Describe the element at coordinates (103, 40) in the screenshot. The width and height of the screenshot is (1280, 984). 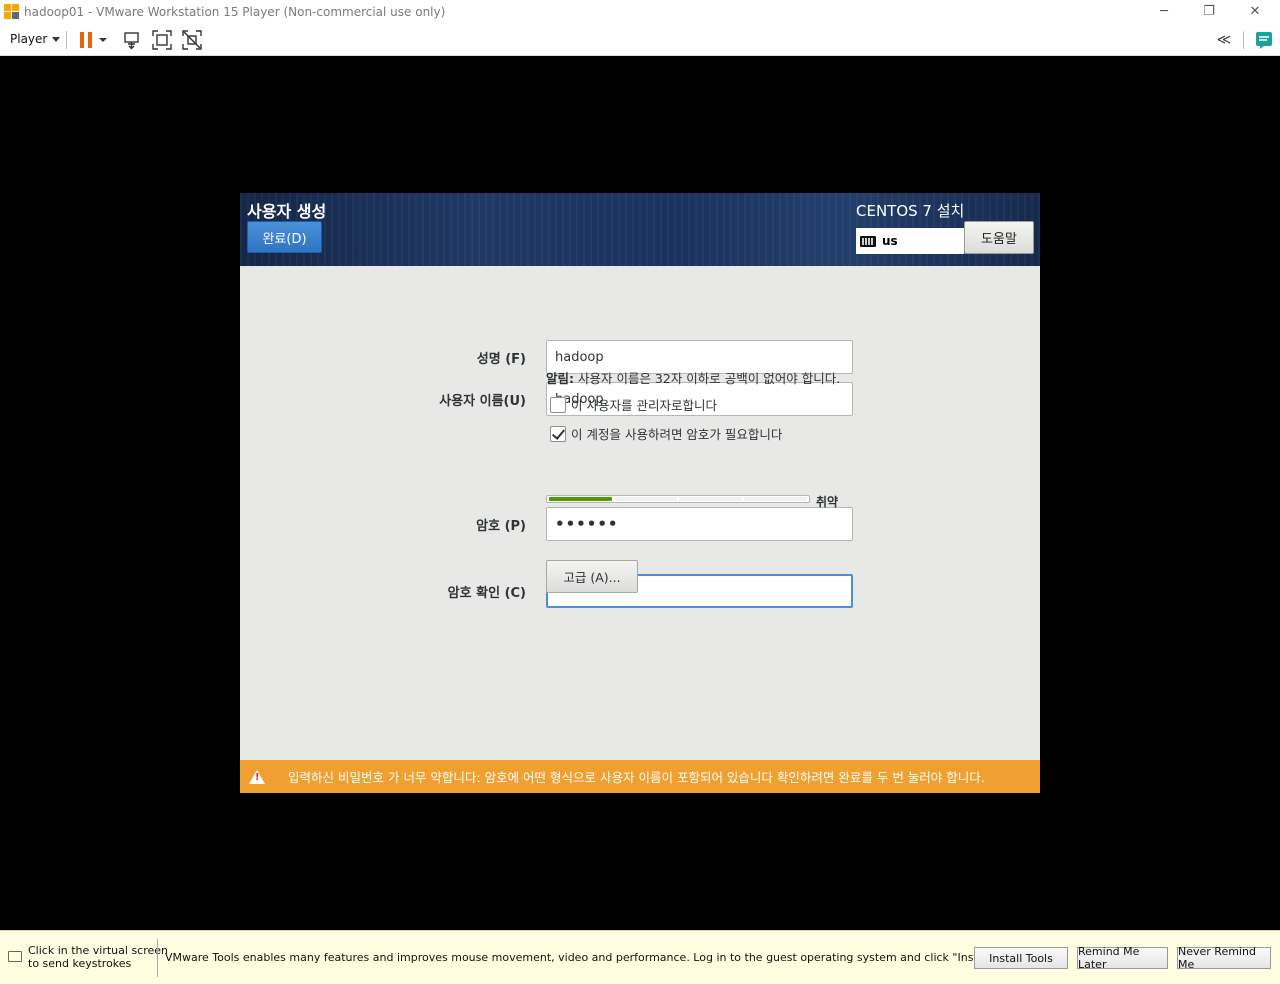
I see `pause-dropdown-chevron-icon` at that location.